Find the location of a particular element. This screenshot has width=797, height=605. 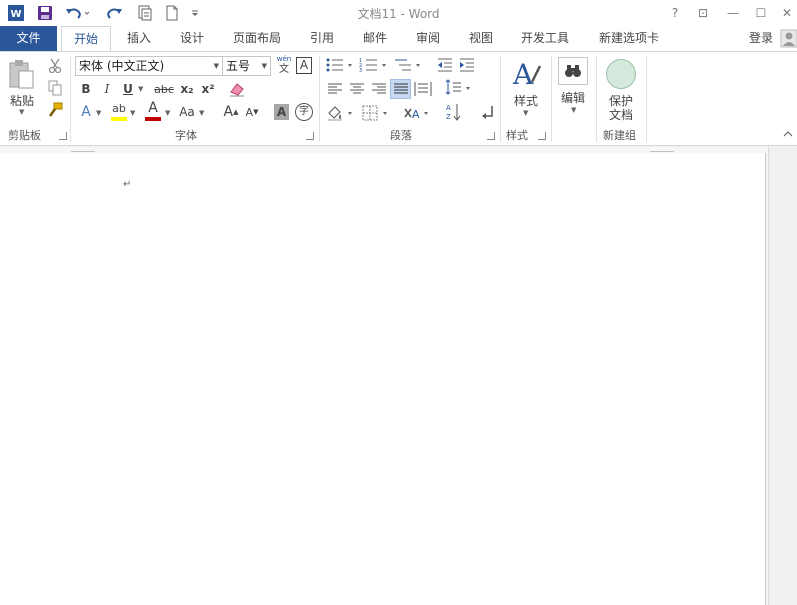

bold-button: B is located at coordinates (86, 89).